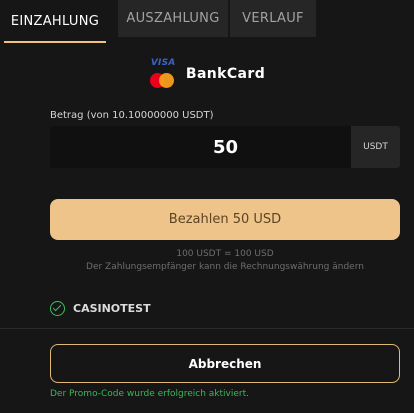 The image size is (414, 413). What do you see at coordinates (132, 115) in the screenshot?
I see `amount-label: Betrag (von 10.10000000 USDT)` at bounding box center [132, 115].